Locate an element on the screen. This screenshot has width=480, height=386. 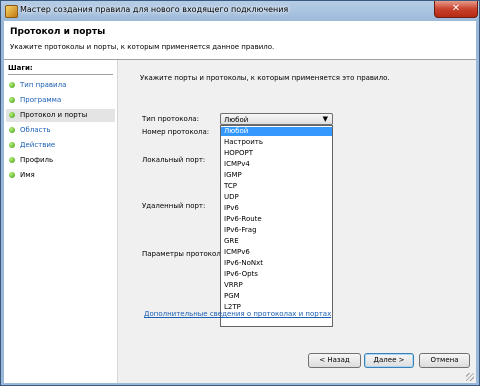
sidebar-item-label: Имя is located at coordinates (27, 175).